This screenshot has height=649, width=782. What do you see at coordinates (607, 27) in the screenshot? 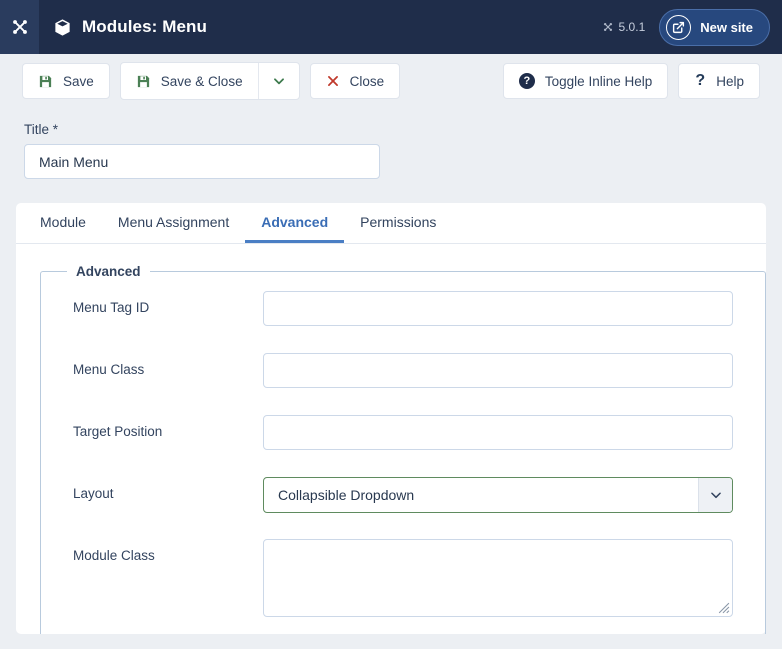
I see `joomla-mini-icon` at bounding box center [607, 27].